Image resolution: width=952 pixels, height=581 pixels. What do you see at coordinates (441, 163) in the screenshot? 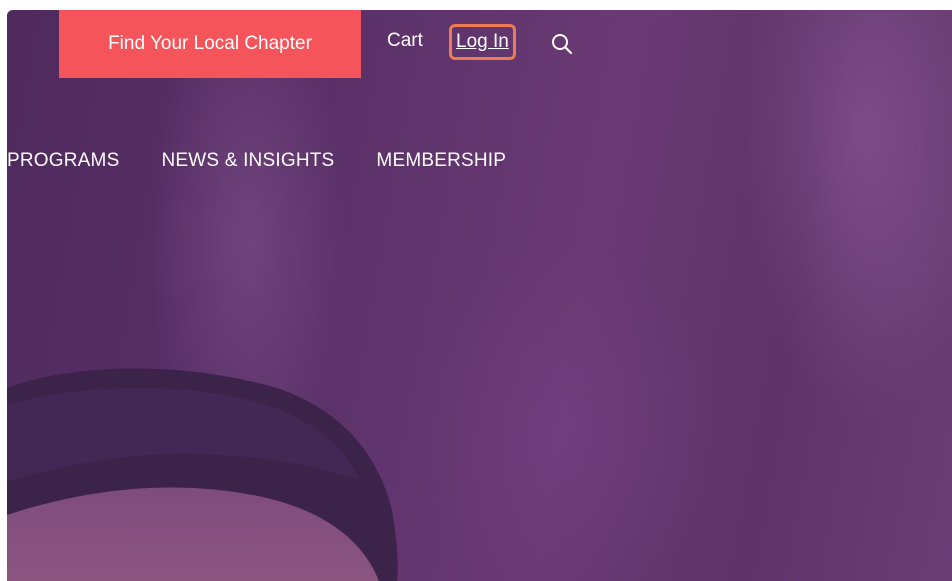
I see `nav-item-membership: MEMBERSHIP` at bounding box center [441, 163].